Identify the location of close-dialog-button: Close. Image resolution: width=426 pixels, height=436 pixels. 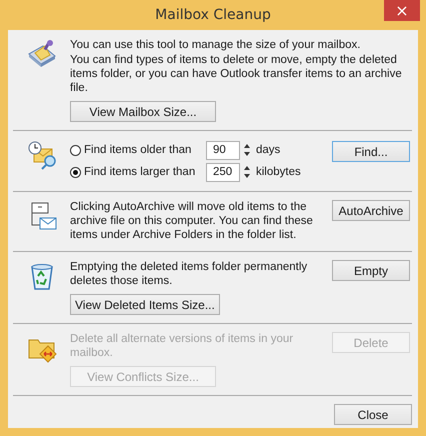
(373, 414).